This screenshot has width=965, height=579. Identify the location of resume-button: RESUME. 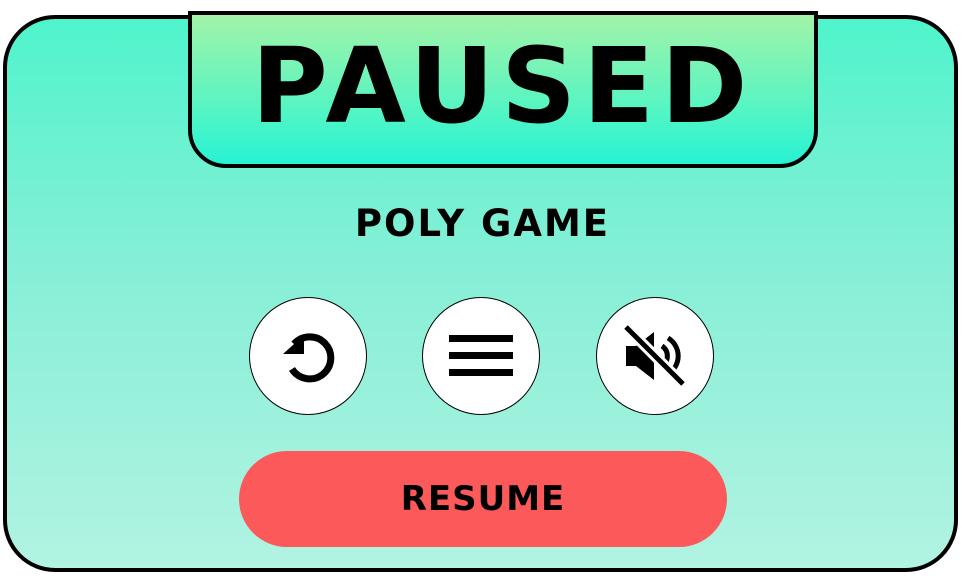
(483, 499).